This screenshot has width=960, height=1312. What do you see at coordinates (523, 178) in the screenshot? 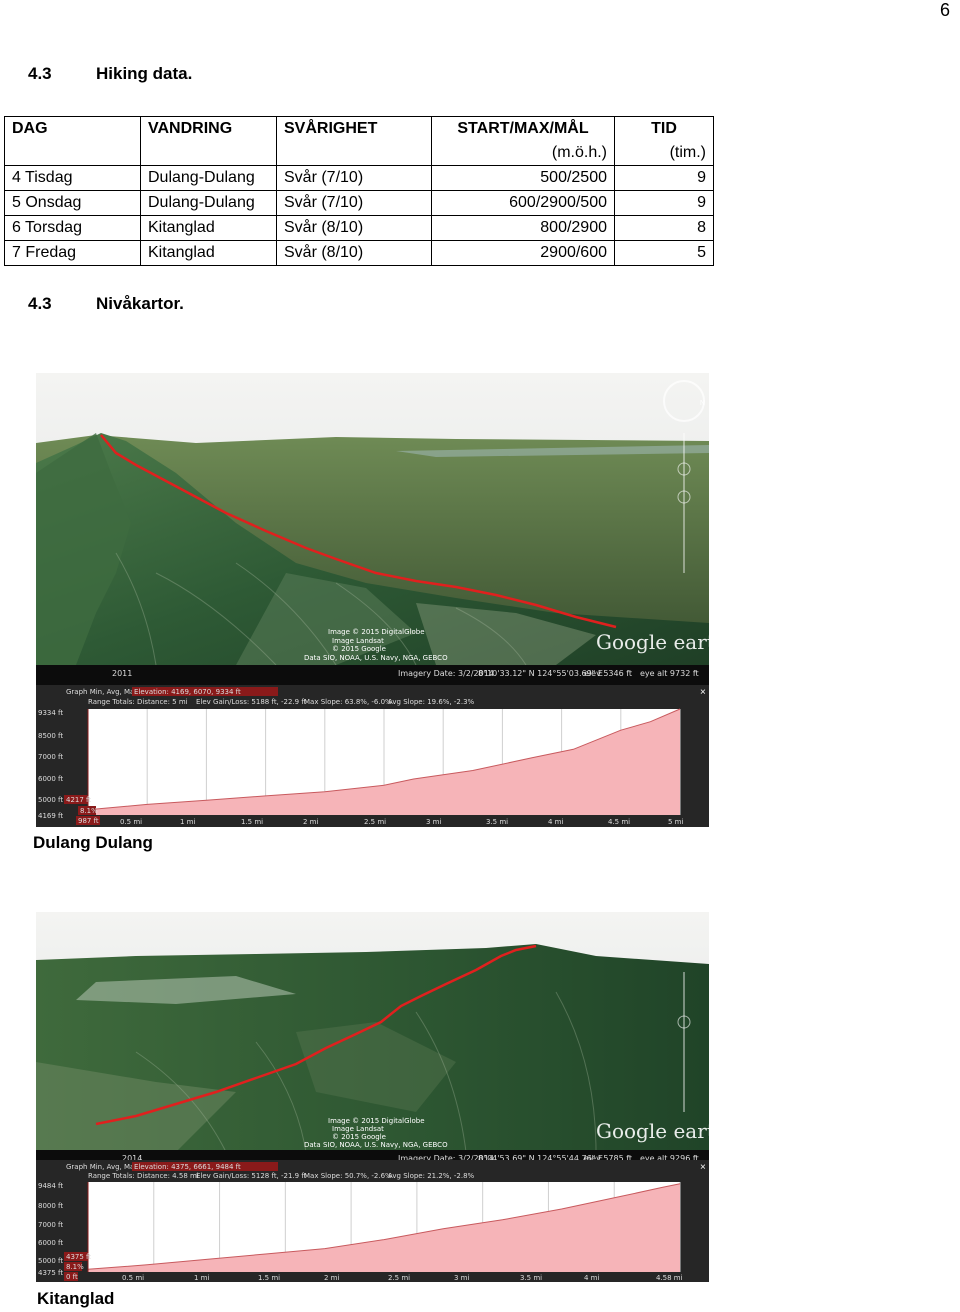
I see `table-cell: 500/2500` at bounding box center [523, 178].